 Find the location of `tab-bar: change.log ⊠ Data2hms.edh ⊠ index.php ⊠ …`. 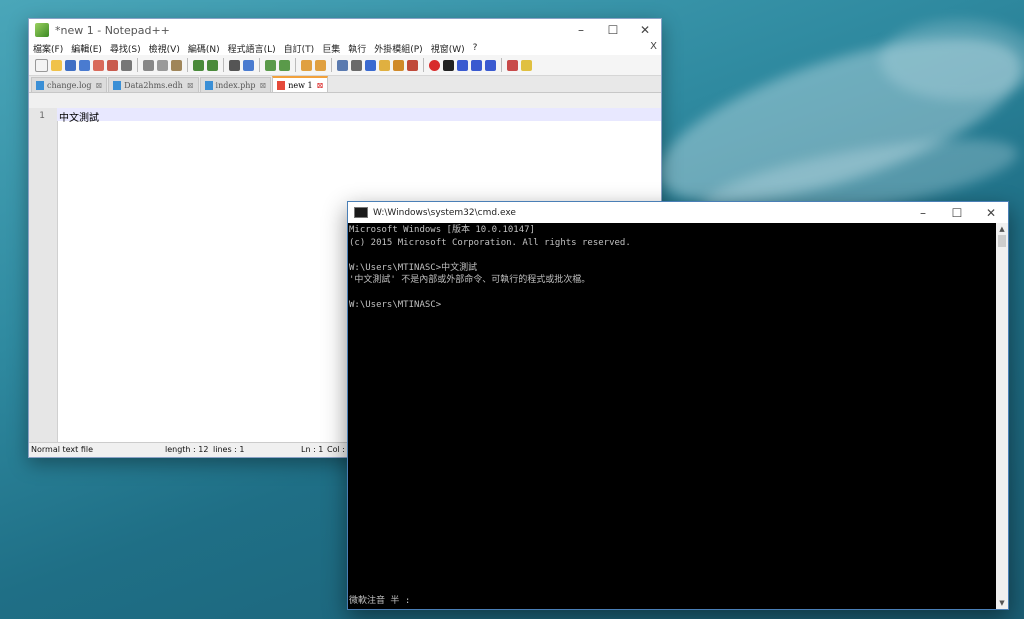

tab-bar: change.log ⊠ Data2hms.edh ⊠ index.php ⊠ … is located at coordinates (345, 84).